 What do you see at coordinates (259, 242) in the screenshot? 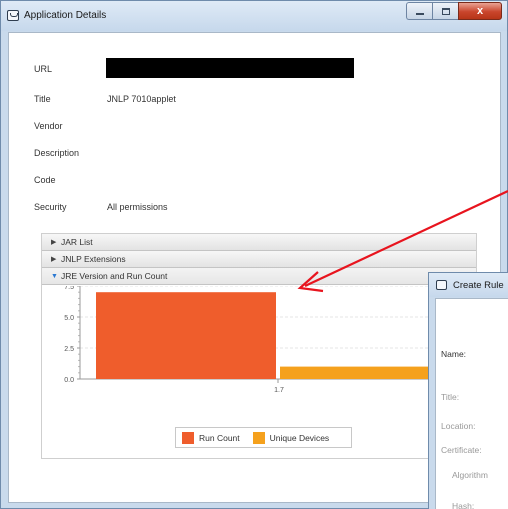
I see `pane-jar-list: ▶ JAR List` at bounding box center [259, 242].